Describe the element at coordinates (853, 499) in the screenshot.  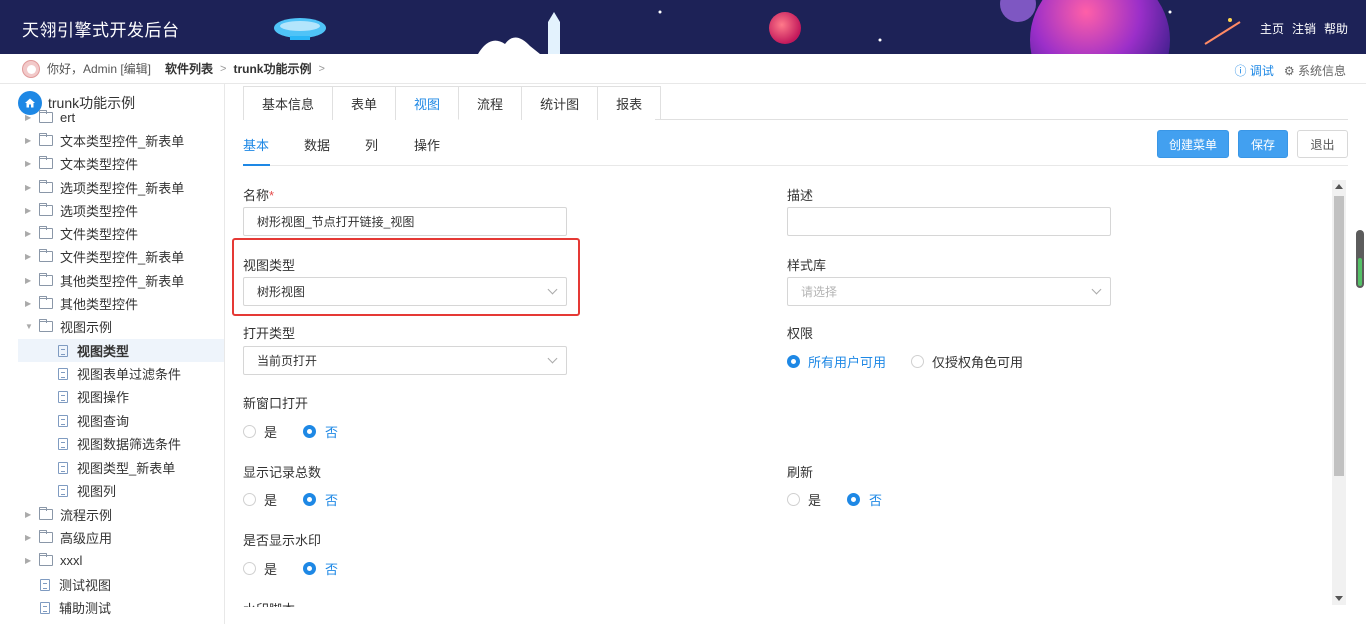
I see `radio-refresh-no` at that location.